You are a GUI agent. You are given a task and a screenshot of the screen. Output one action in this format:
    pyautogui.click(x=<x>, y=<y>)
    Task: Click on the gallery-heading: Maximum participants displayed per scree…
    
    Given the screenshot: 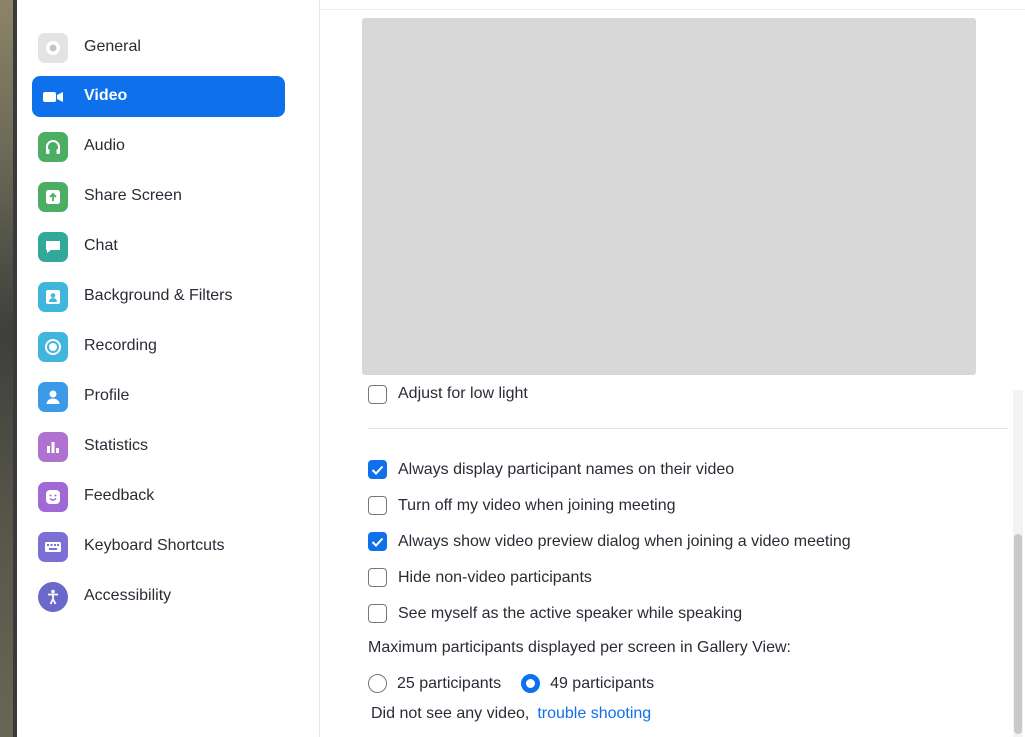 What is the action you would take?
    pyautogui.click(x=579, y=648)
    